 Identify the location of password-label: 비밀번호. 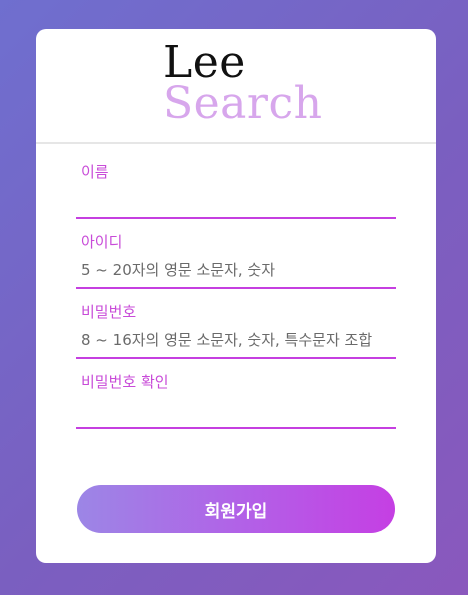
(109, 312).